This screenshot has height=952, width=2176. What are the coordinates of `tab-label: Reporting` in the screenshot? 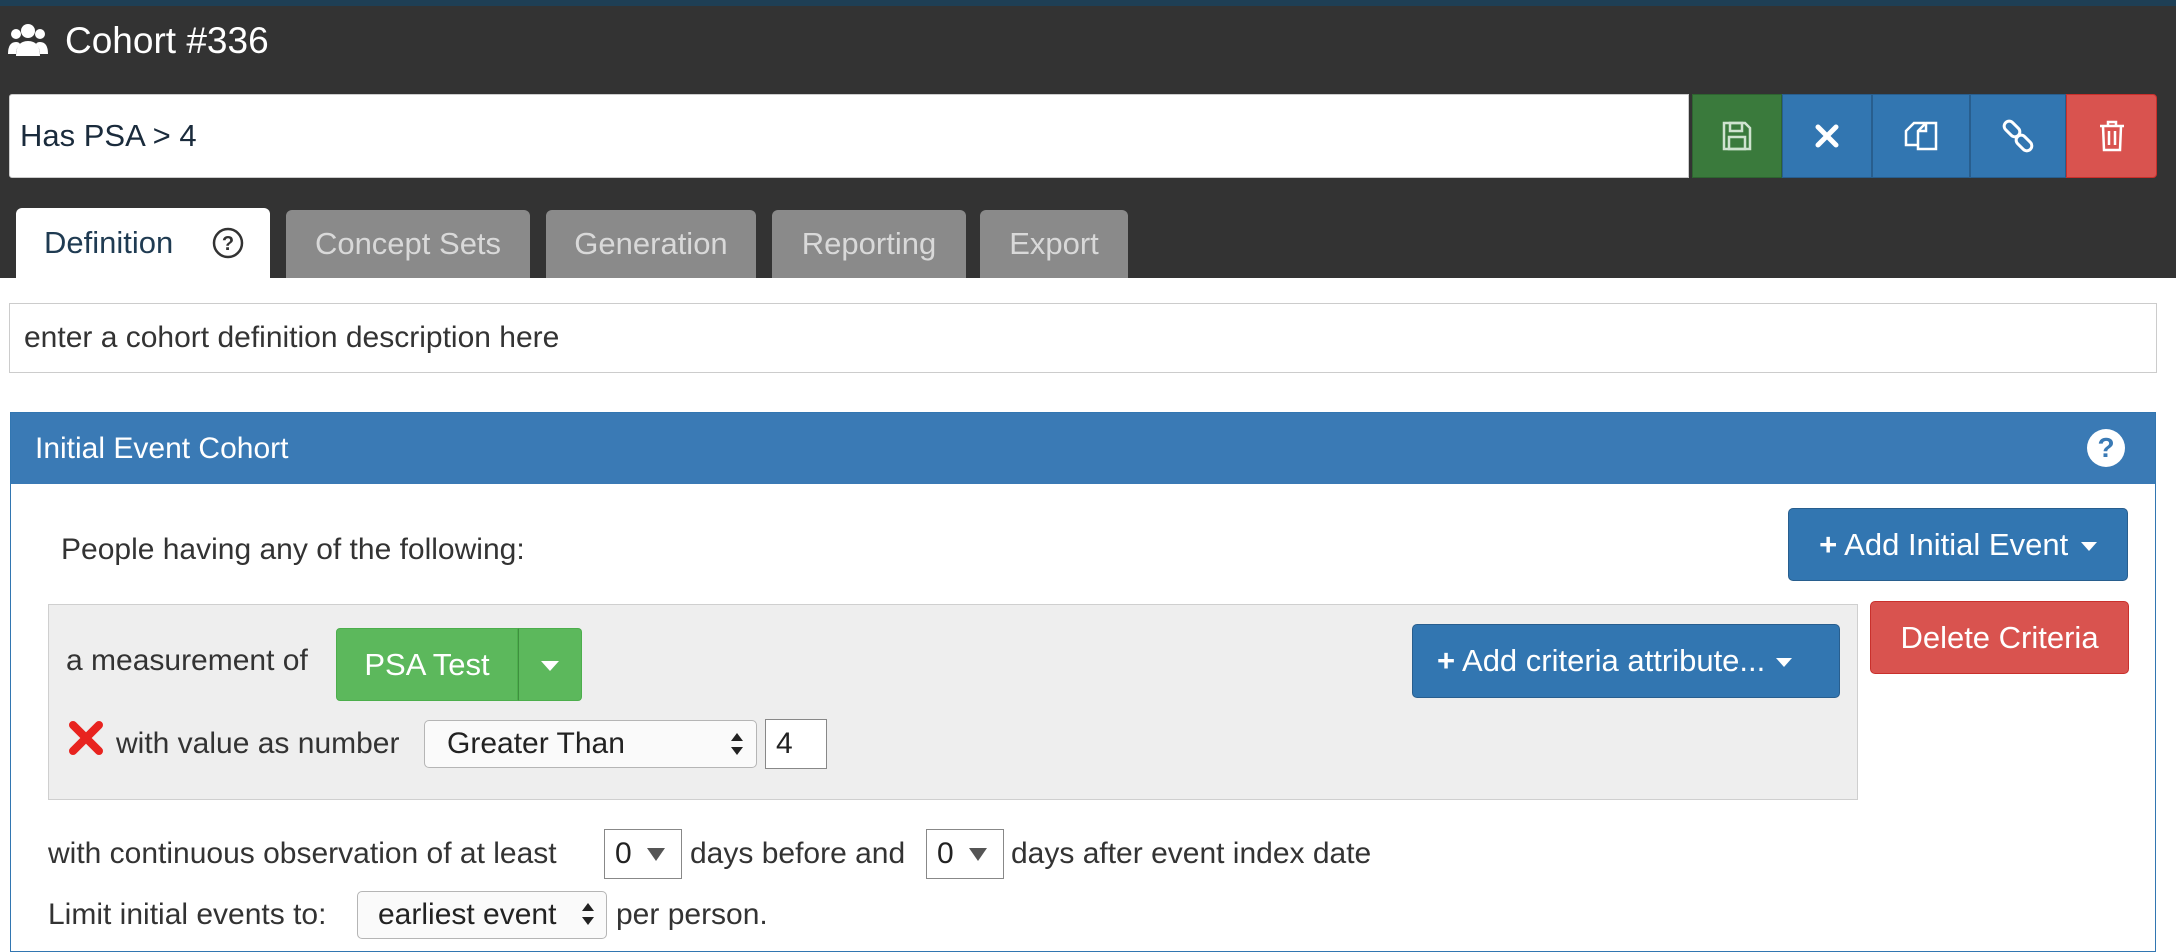 It's located at (869, 243).